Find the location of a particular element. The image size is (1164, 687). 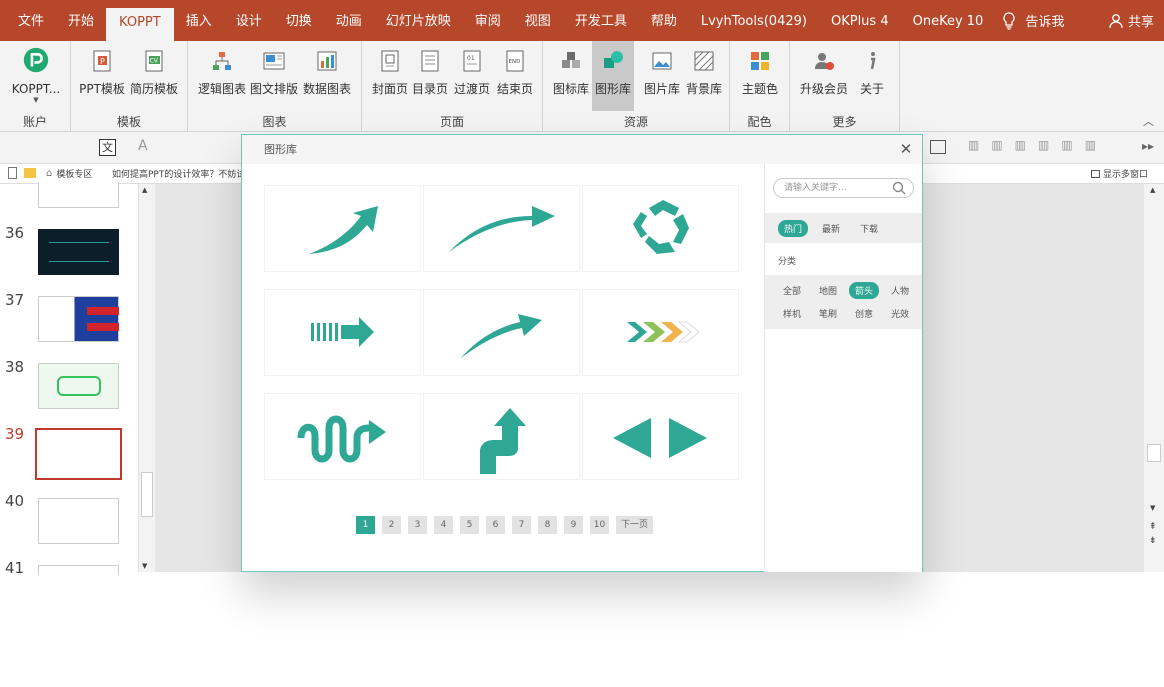

group-pages: 封面页 目录页 01 过渡页 END 结束页 页面 is located at coordinates (452, 86).